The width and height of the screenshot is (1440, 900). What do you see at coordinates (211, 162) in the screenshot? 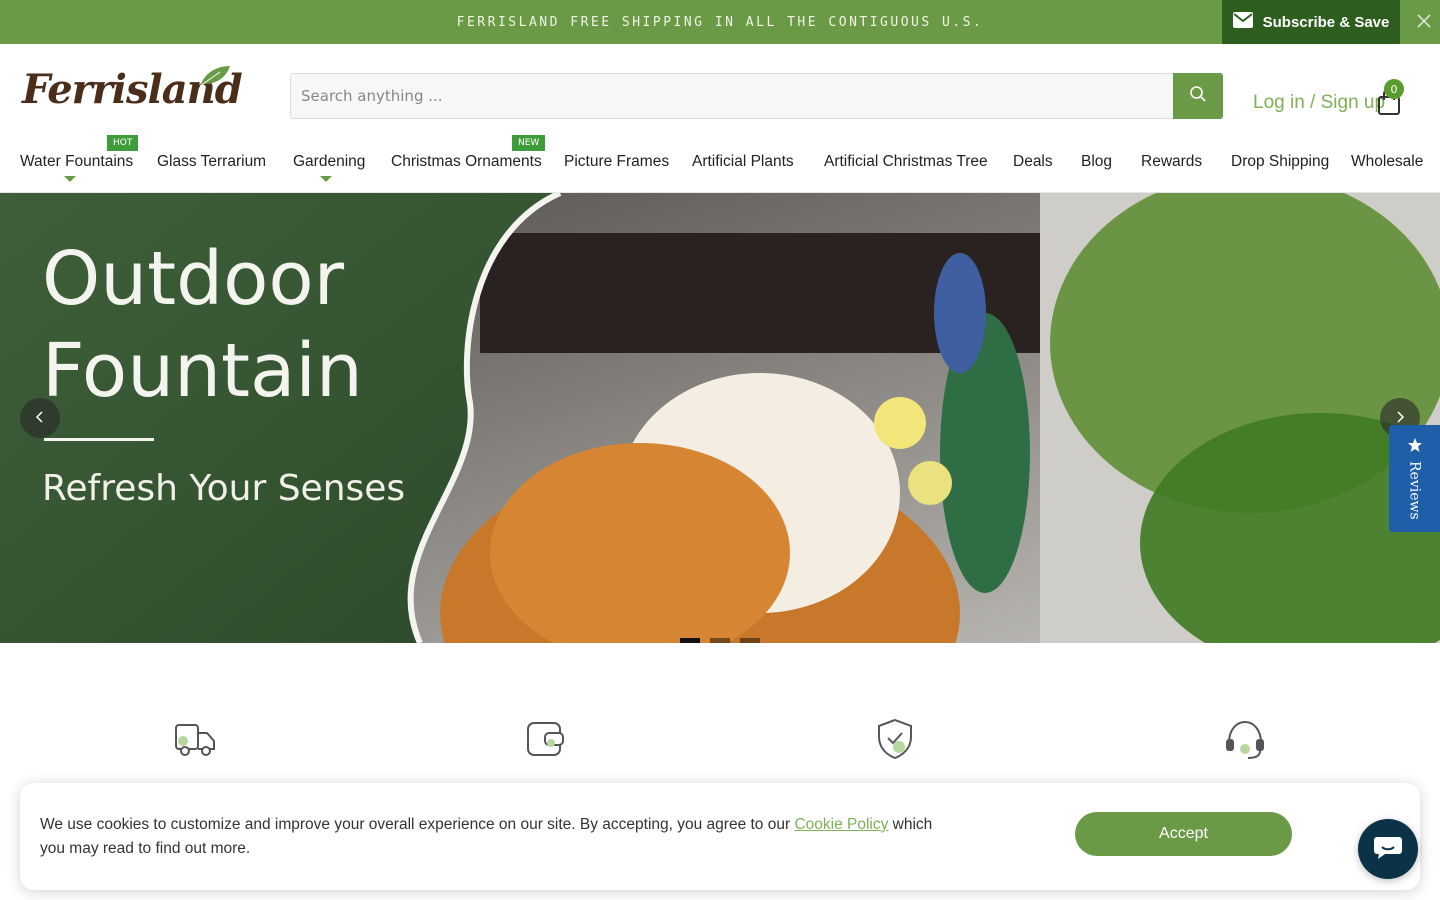
I see `nav-item-glass-terrarium: Glass Terrarium` at bounding box center [211, 162].